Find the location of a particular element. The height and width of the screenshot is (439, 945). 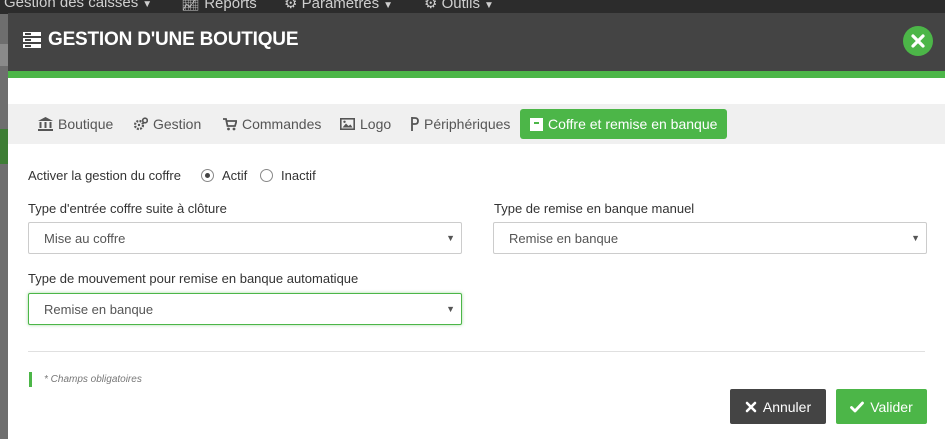

nav-item-reports: 📈︎ Reports is located at coordinates (219, 6).